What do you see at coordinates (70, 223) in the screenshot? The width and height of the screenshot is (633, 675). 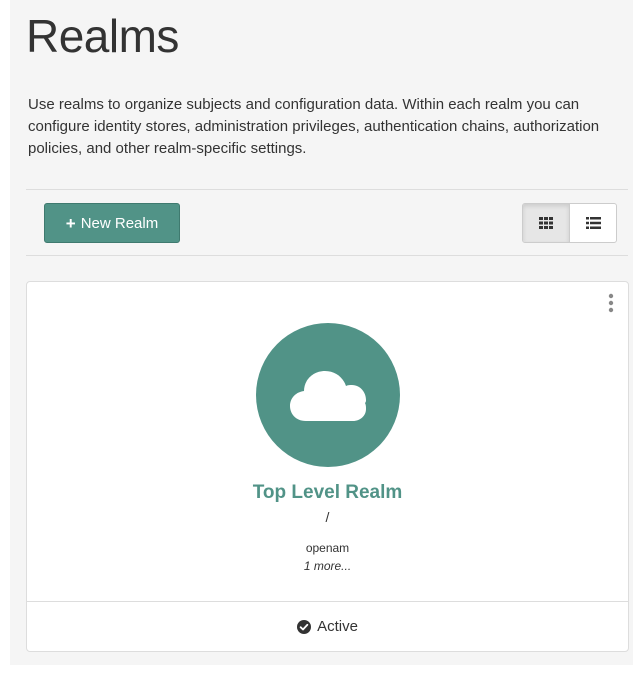 I see `plus-icon: +` at bounding box center [70, 223].